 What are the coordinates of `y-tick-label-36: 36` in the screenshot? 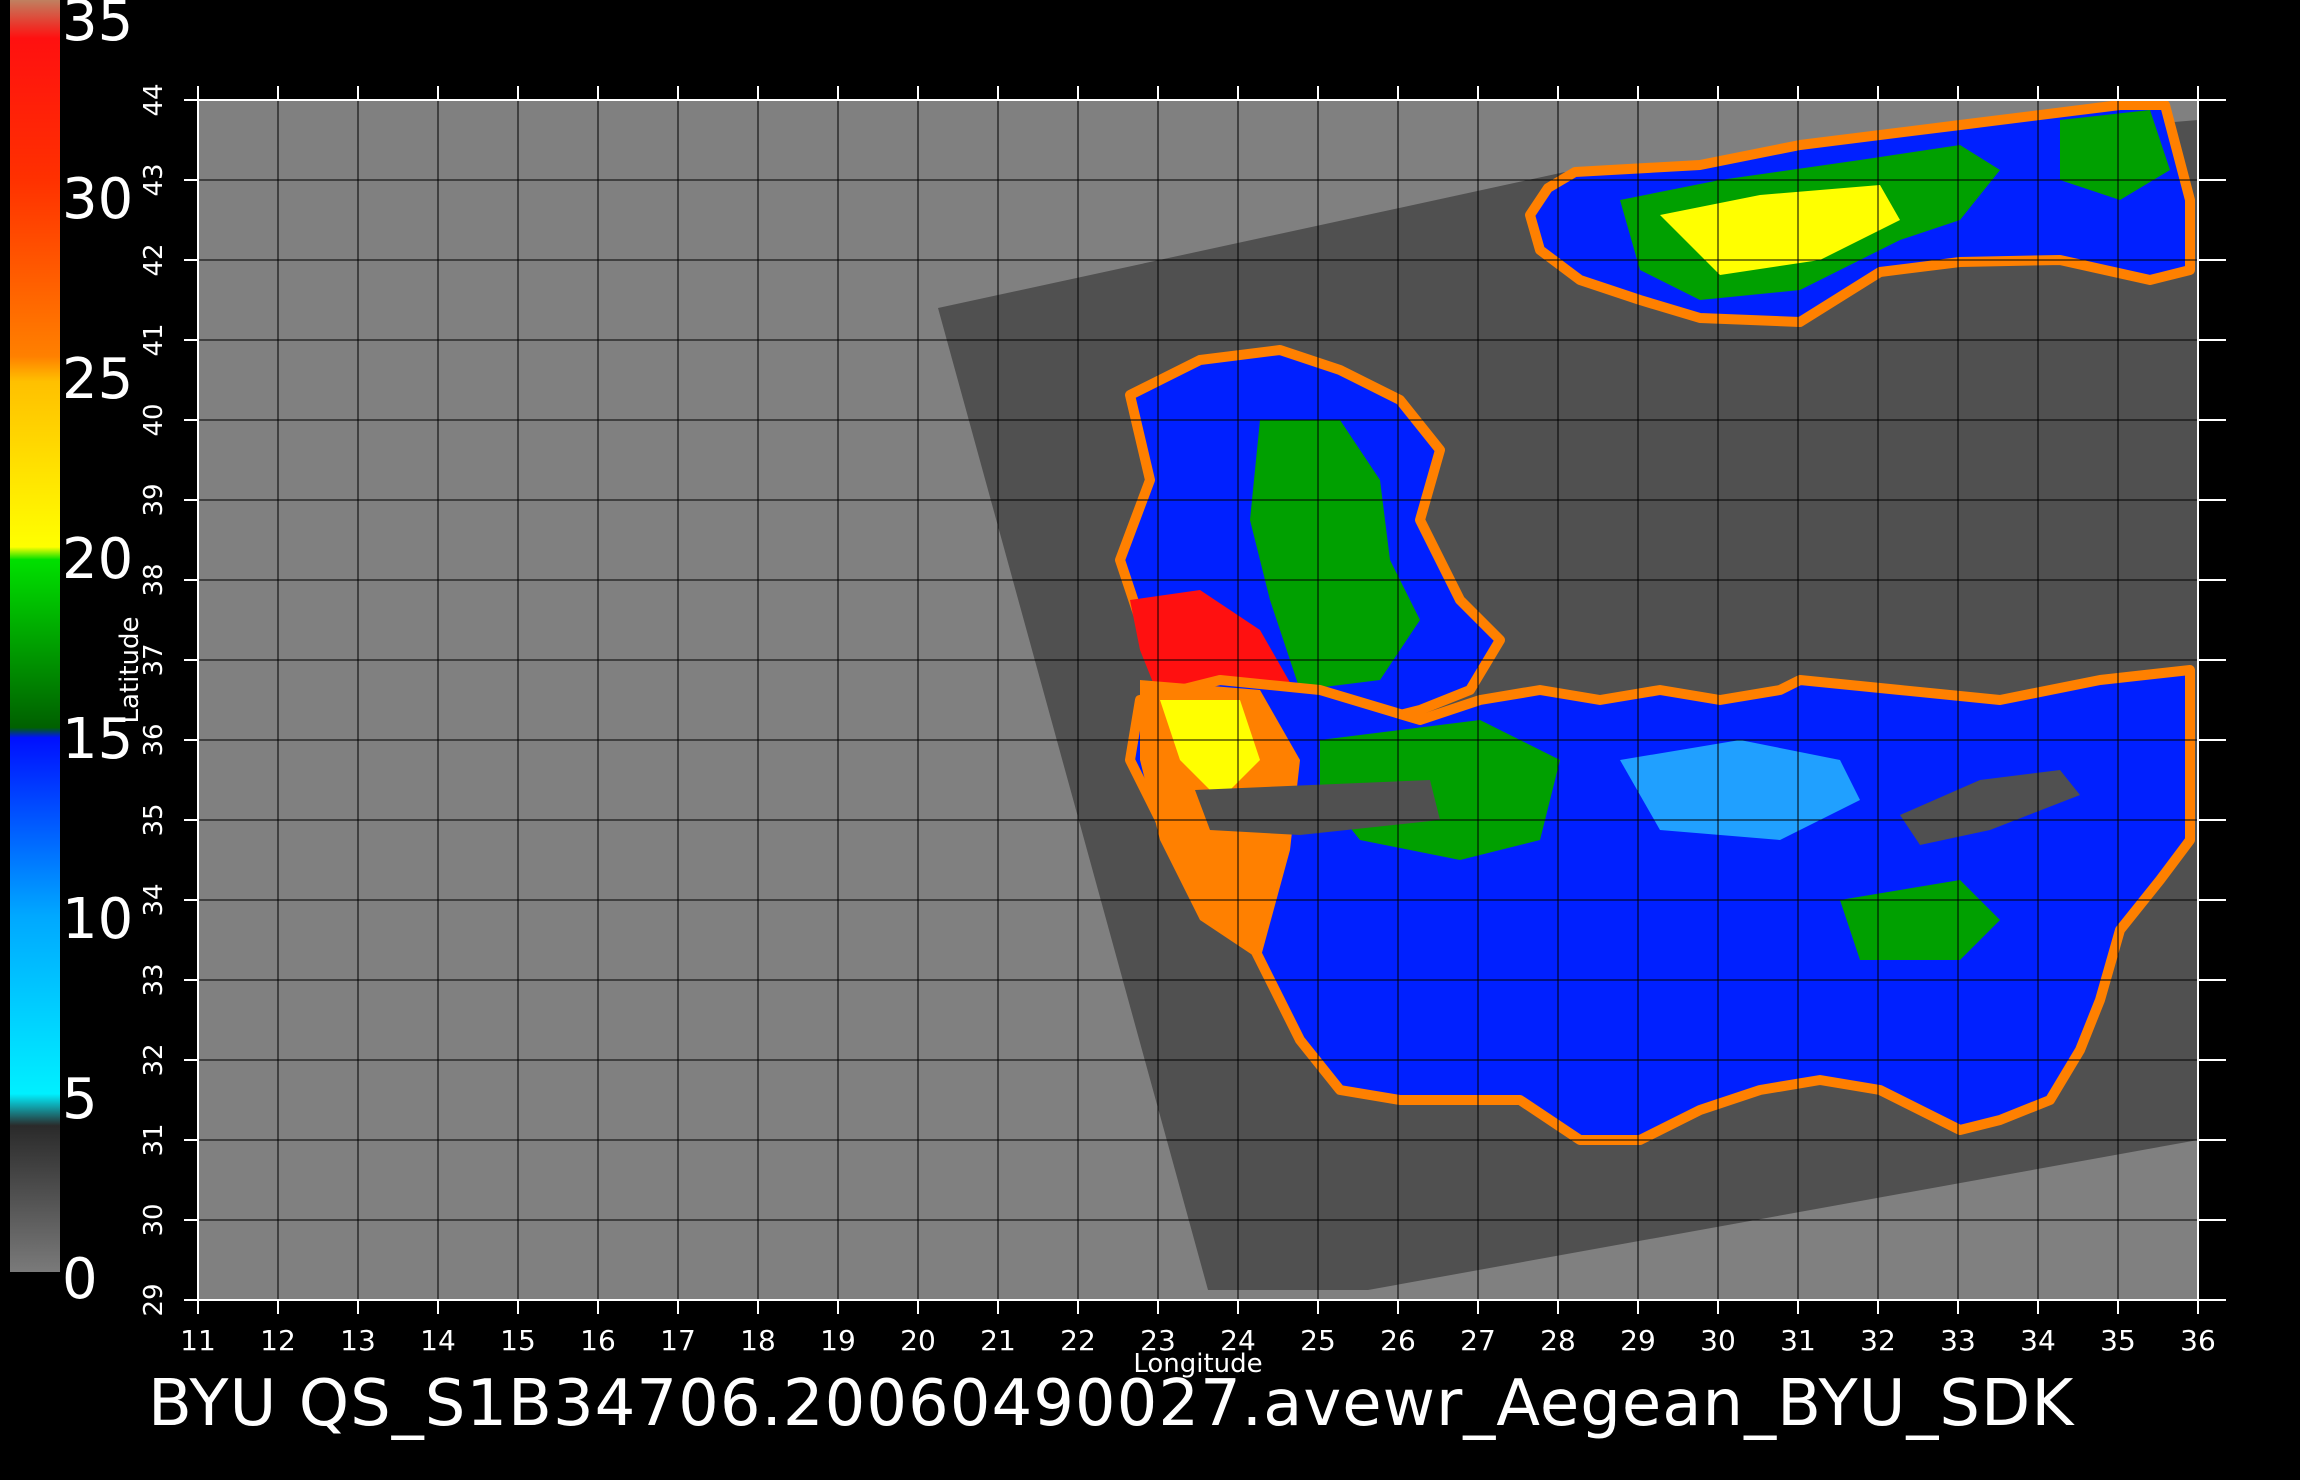 It's located at (154, 739).